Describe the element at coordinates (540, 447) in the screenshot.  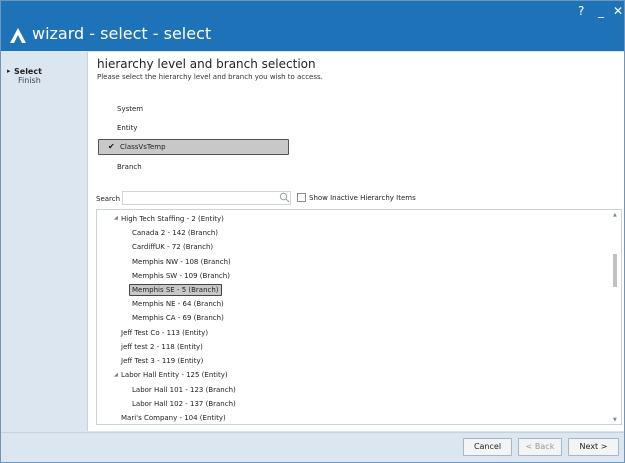
I see `back-button: < Back` at that location.